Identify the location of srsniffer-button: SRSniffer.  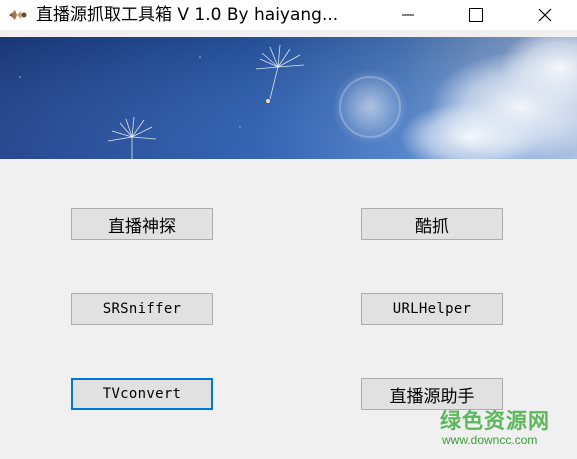
(142, 309).